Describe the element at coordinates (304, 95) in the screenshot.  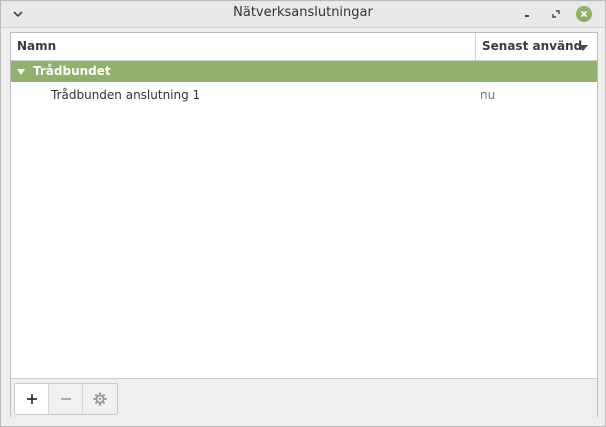
I see `table-row: Trådbunden anslutning 1 nu` at that location.